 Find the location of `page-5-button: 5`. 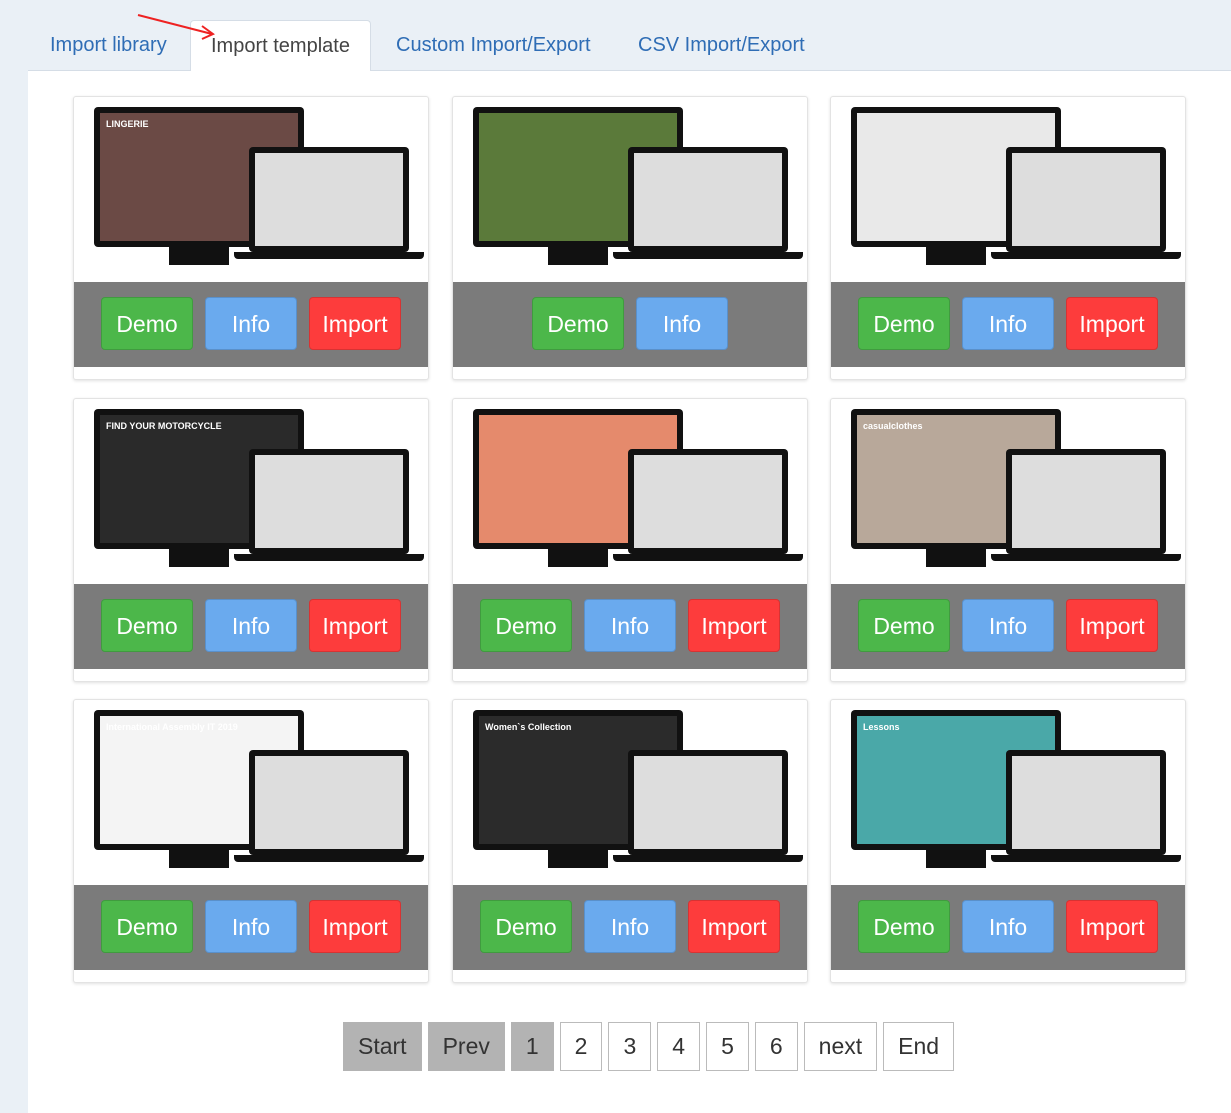

page-5-button: 5 is located at coordinates (727, 1046).